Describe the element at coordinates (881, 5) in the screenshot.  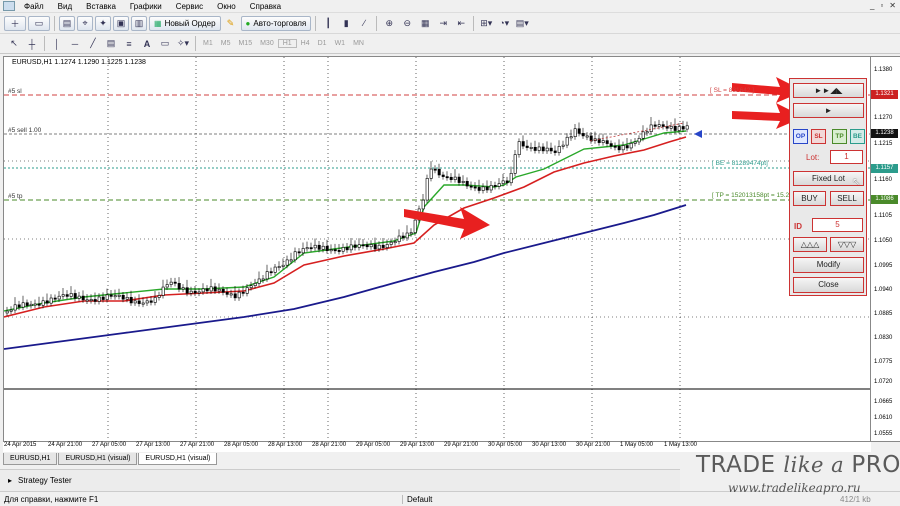
I see `restore-icon: ▫` at that location.